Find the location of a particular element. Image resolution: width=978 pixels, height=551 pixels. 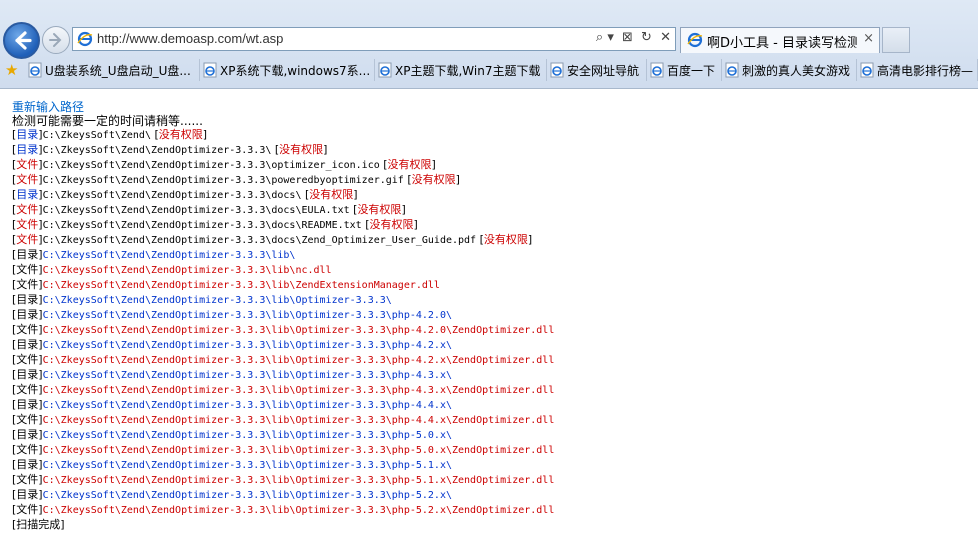

favorite-label: XP主题下载,Win7主题下载 is located at coordinates (467, 70).